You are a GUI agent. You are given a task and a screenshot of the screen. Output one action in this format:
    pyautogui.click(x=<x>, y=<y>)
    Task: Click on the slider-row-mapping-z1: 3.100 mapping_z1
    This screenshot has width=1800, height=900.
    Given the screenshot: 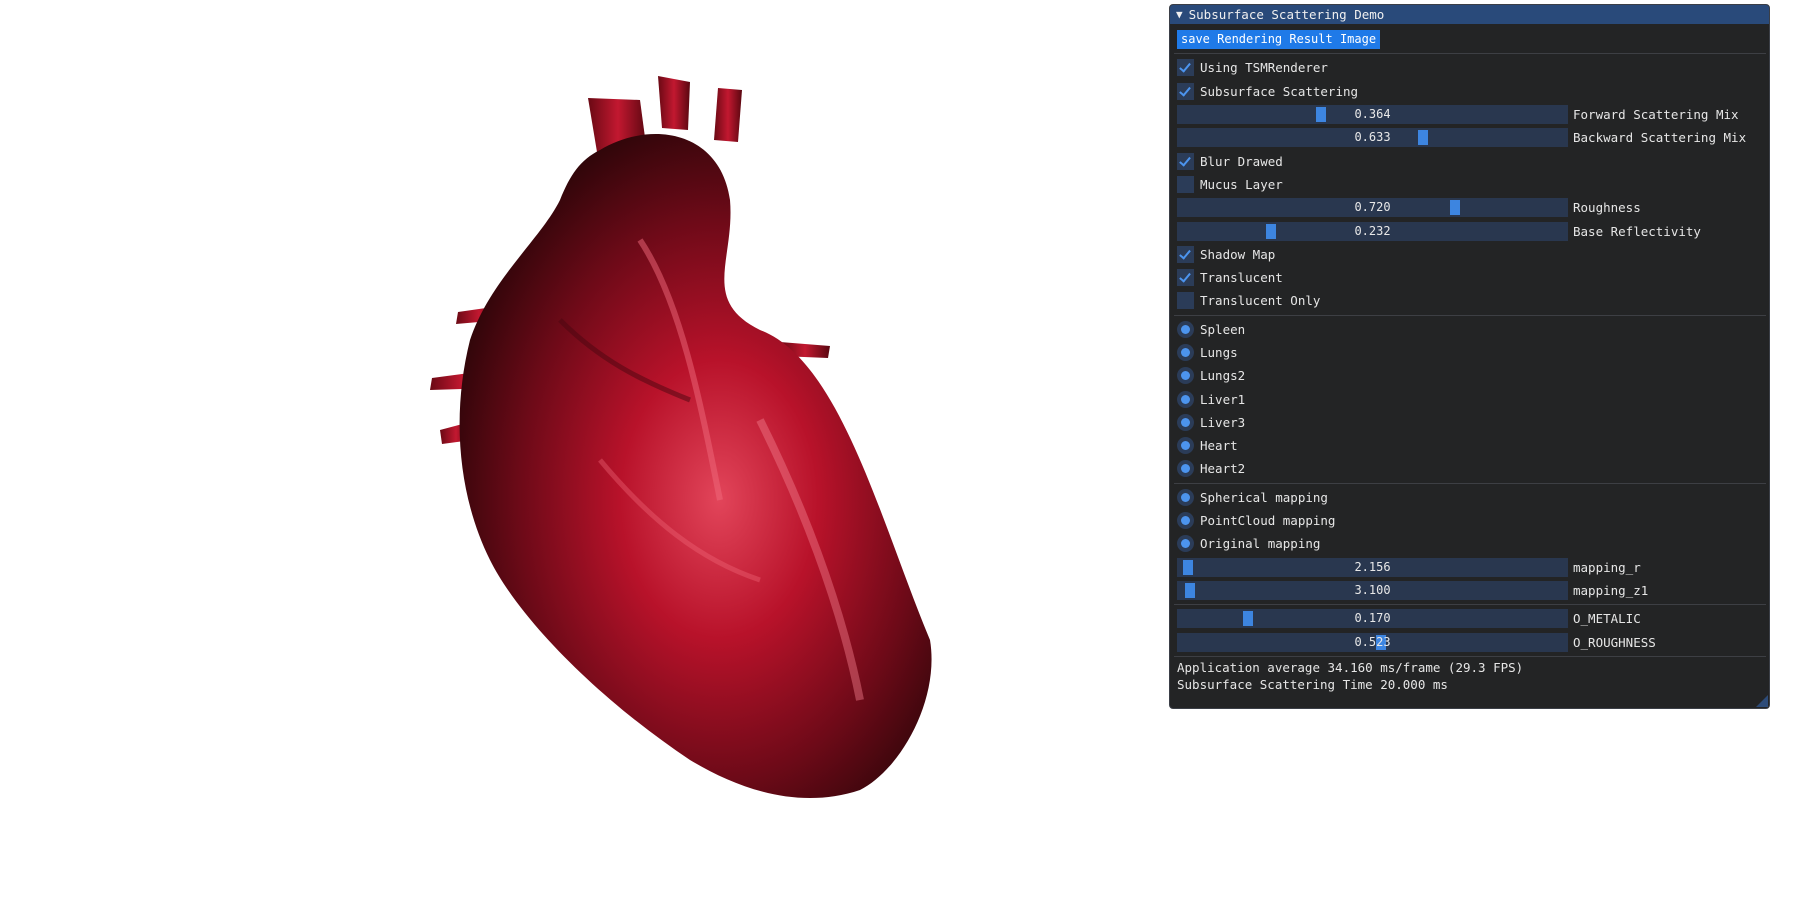 What is the action you would take?
    pyautogui.click(x=1470, y=590)
    